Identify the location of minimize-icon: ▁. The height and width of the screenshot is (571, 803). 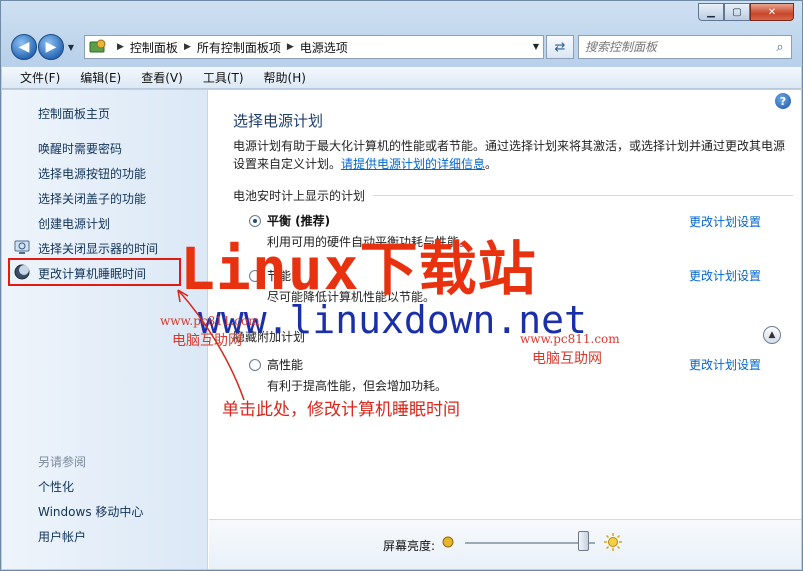
(711, 12).